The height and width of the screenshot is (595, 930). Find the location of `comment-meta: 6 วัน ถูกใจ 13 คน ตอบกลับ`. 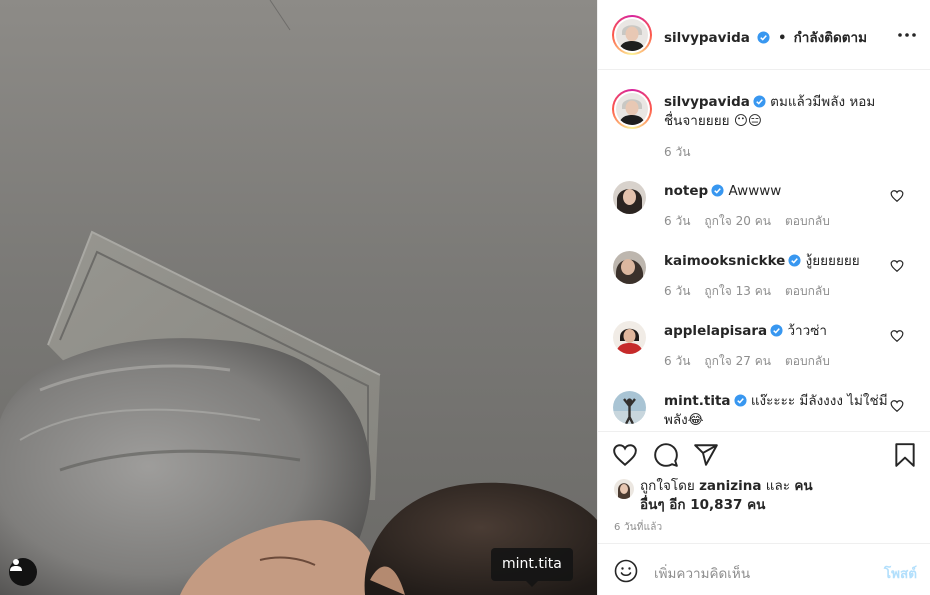

comment-meta: 6 วัน ถูกใจ 13 คน ตอบกลับ is located at coordinates (754, 291).